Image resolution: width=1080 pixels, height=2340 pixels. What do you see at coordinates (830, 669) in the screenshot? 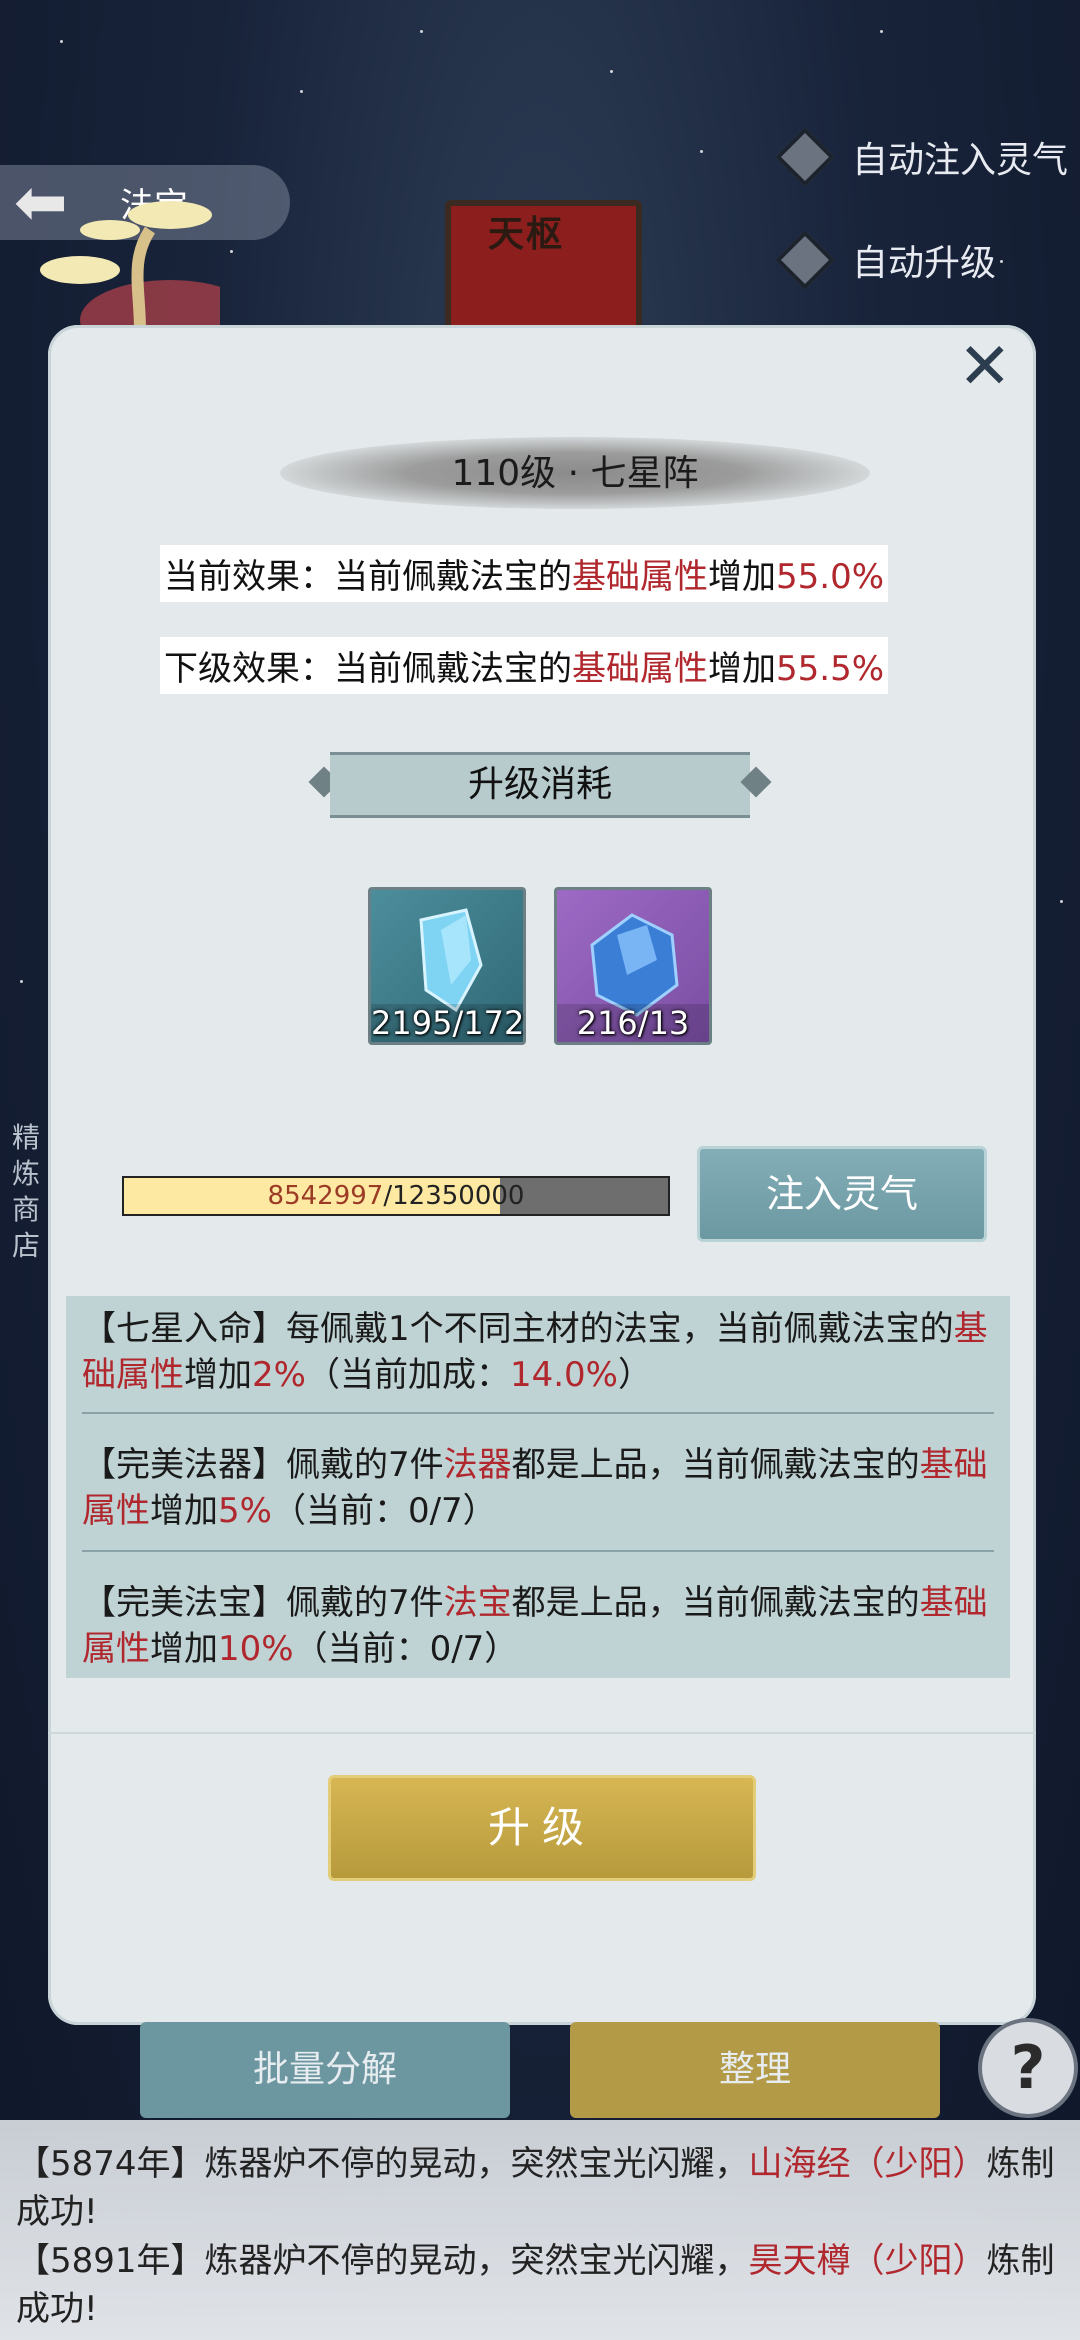
I see `next-effect-value: 55.5%` at bounding box center [830, 669].